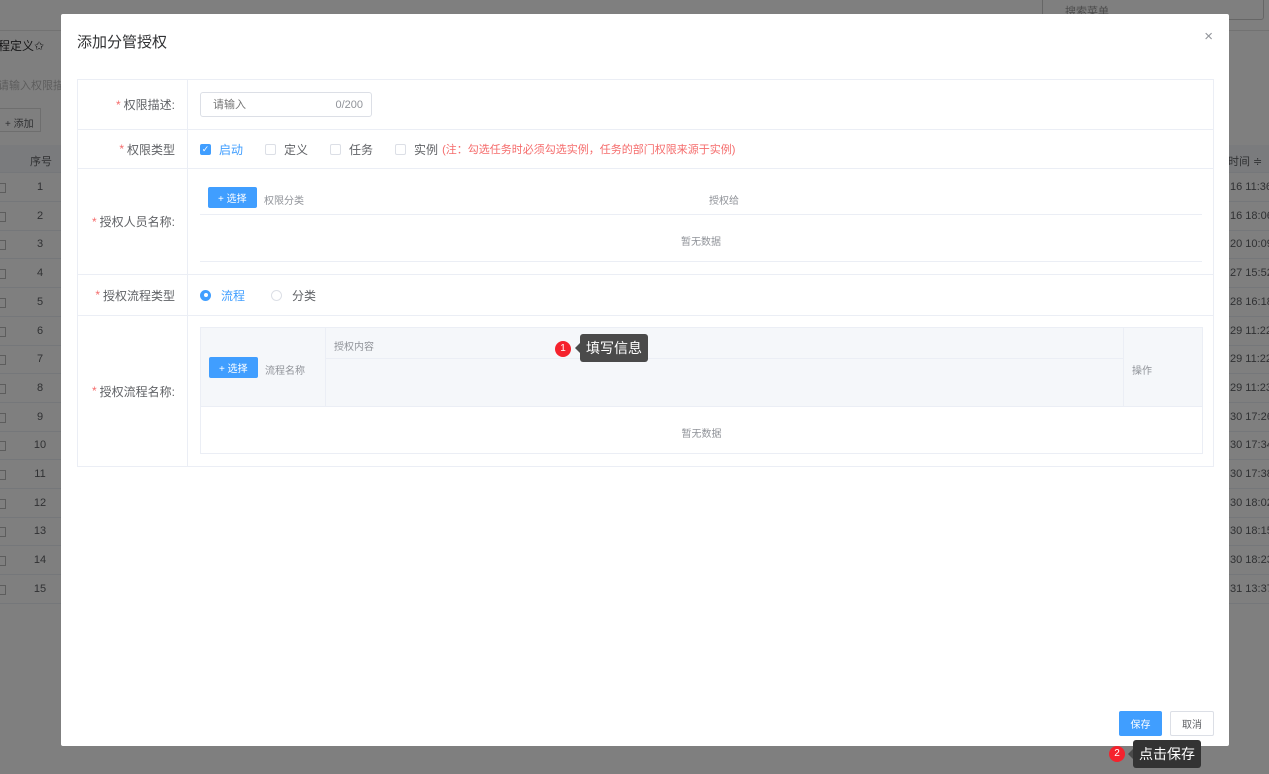  Describe the element at coordinates (426, 149) in the screenshot. I see `checkbox-label: 实例` at that location.